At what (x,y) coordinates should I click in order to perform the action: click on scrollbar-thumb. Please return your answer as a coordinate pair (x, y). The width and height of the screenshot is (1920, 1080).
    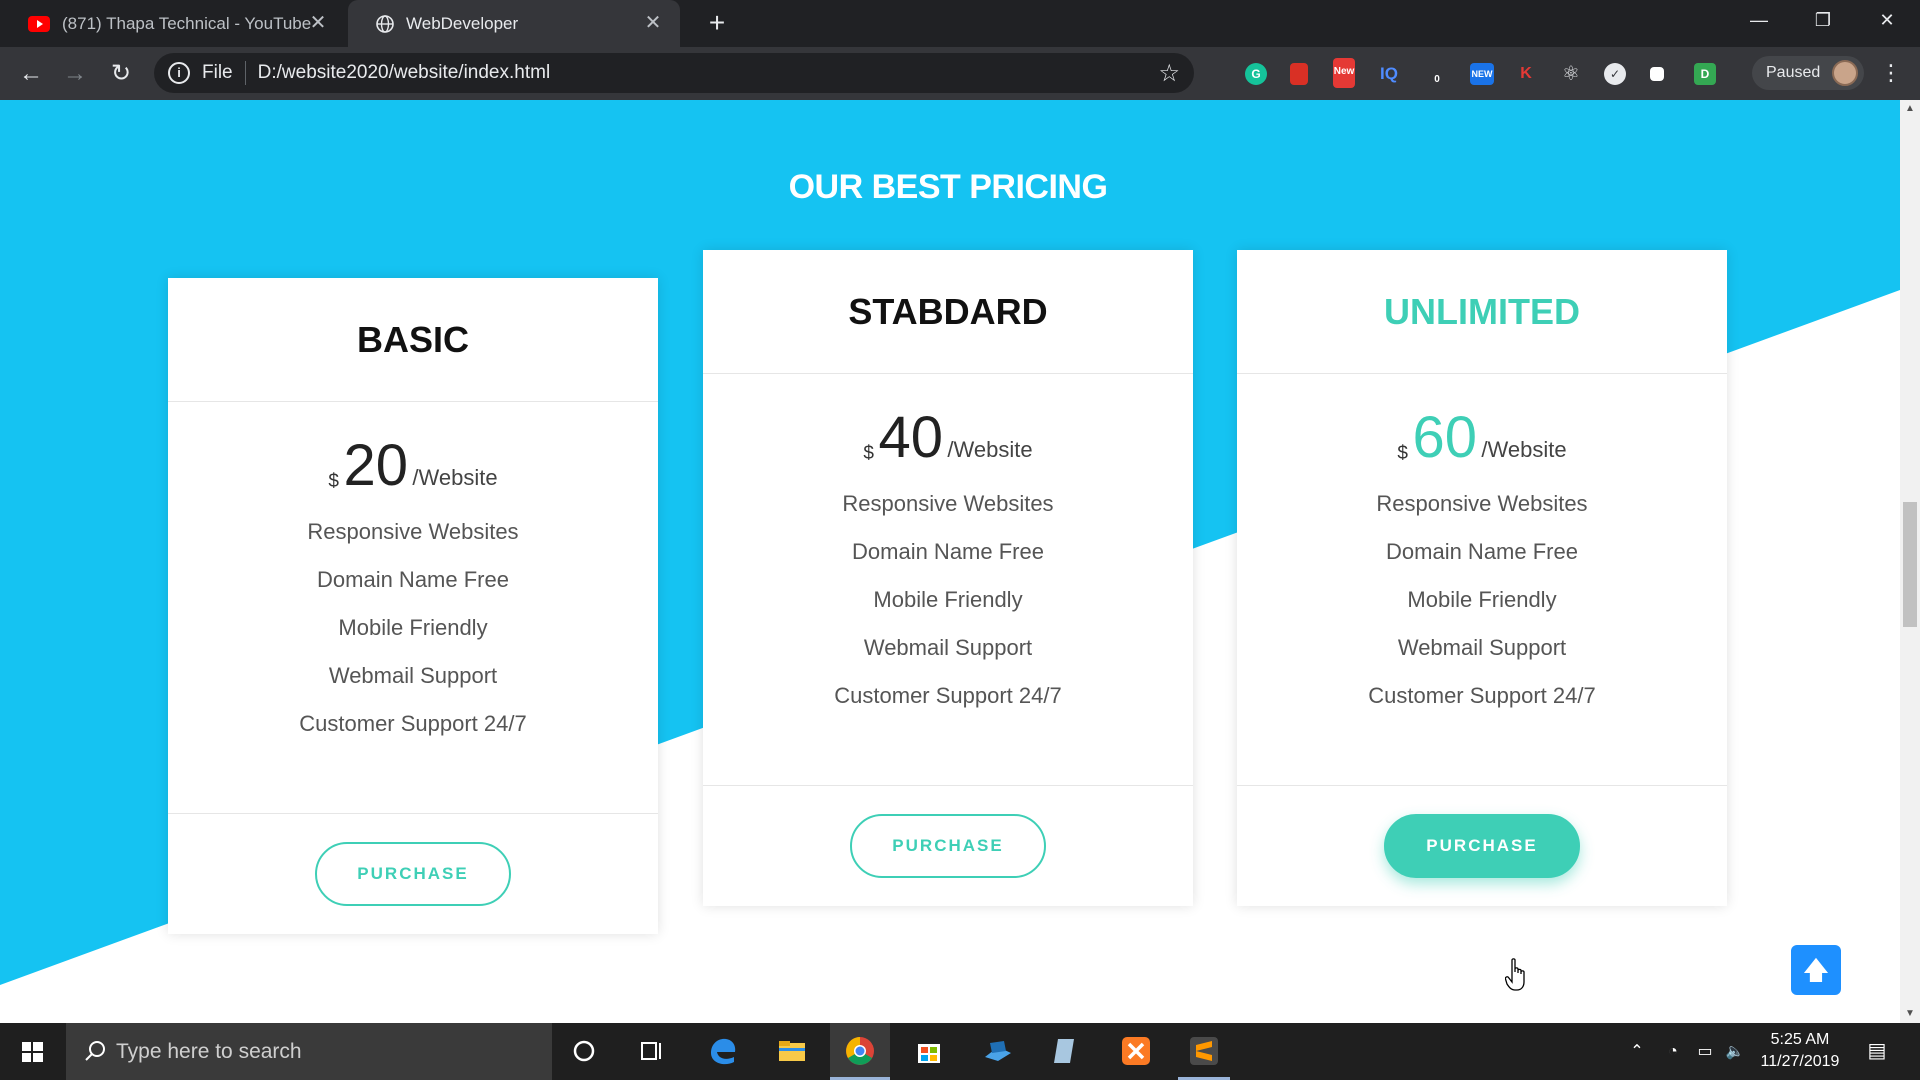
    Looking at the image, I should click on (1910, 564).